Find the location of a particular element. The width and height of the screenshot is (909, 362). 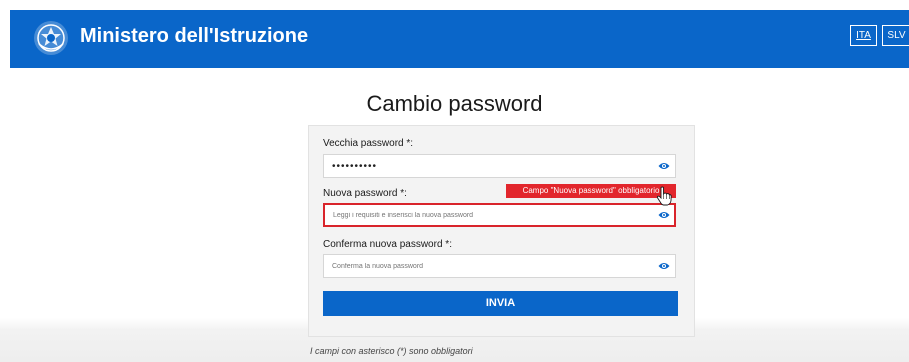

site-title: Ministero dell'Istruzione is located at coordinates (194, 36).